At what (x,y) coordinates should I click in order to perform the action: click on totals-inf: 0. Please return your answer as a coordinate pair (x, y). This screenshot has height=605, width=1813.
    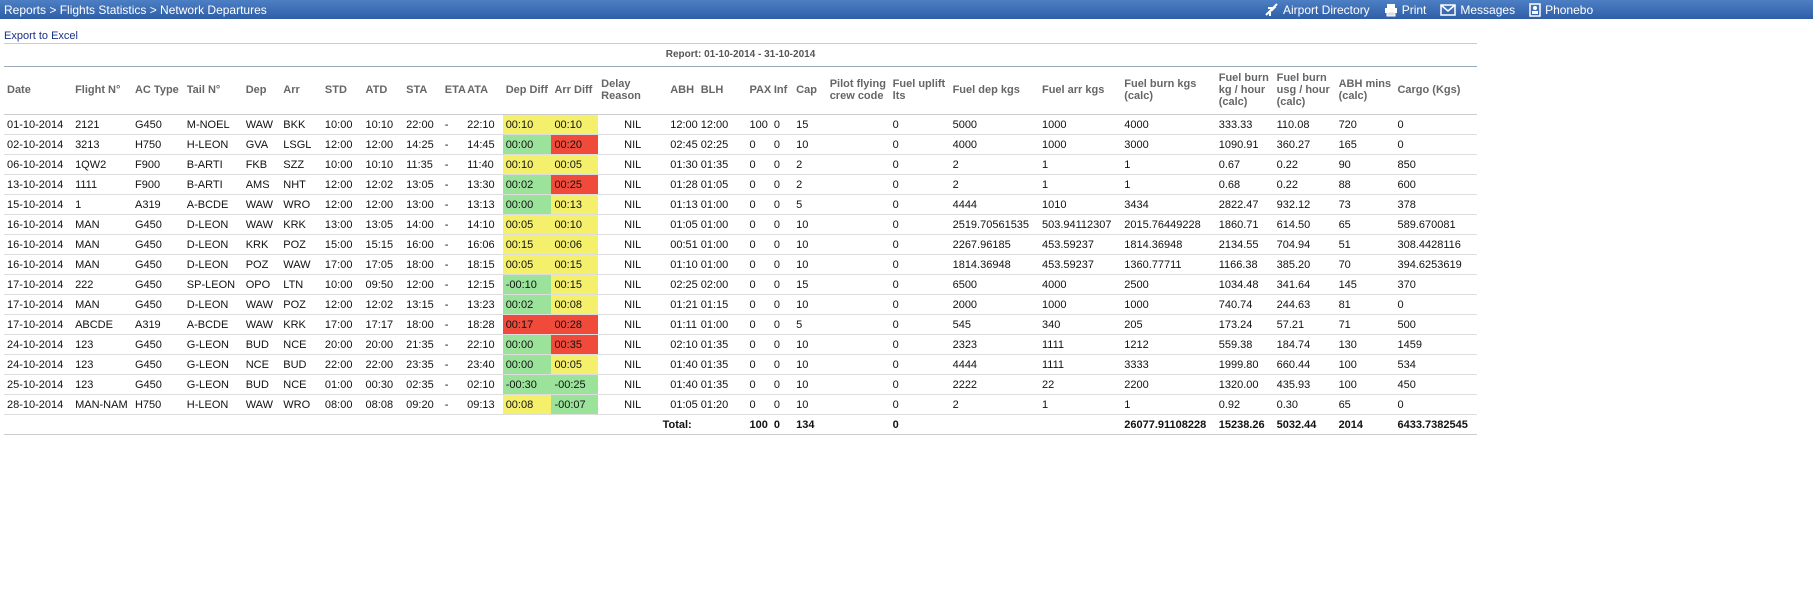
    Looking at the image, I should click on (782, 424).